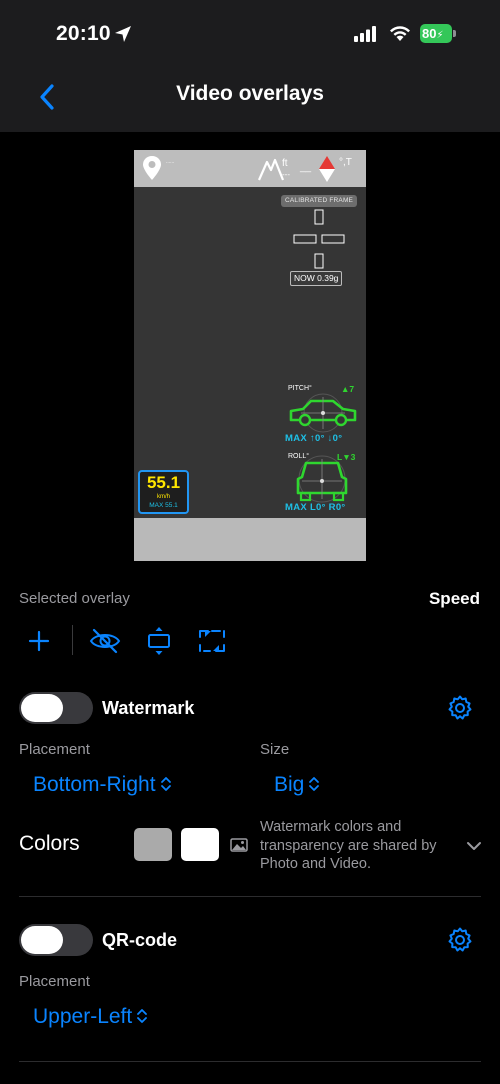 This screenshot has height=1084, width=500. I want to click on location-arrow-icon, so click(123, 34).